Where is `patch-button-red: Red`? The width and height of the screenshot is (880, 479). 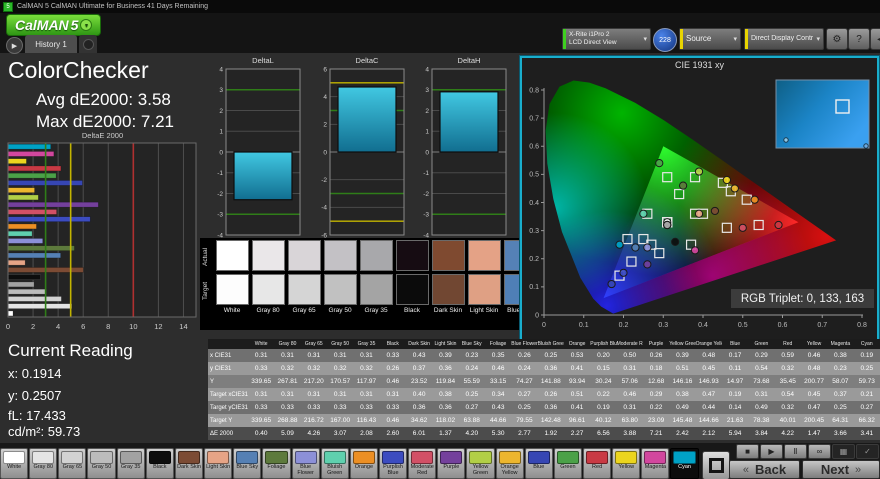
patch-button-red: Red is located at coordinates (597, 463).